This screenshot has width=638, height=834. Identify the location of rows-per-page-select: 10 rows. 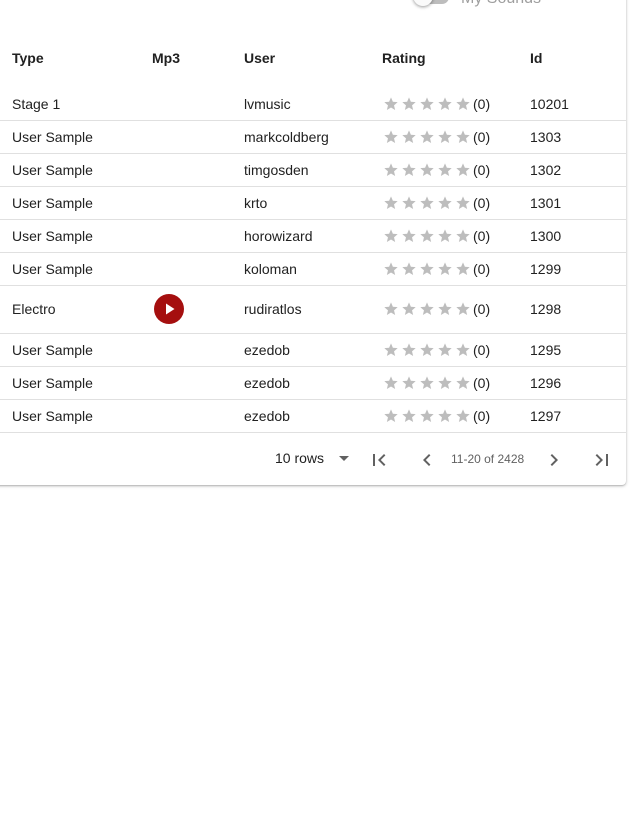
(312, 458).